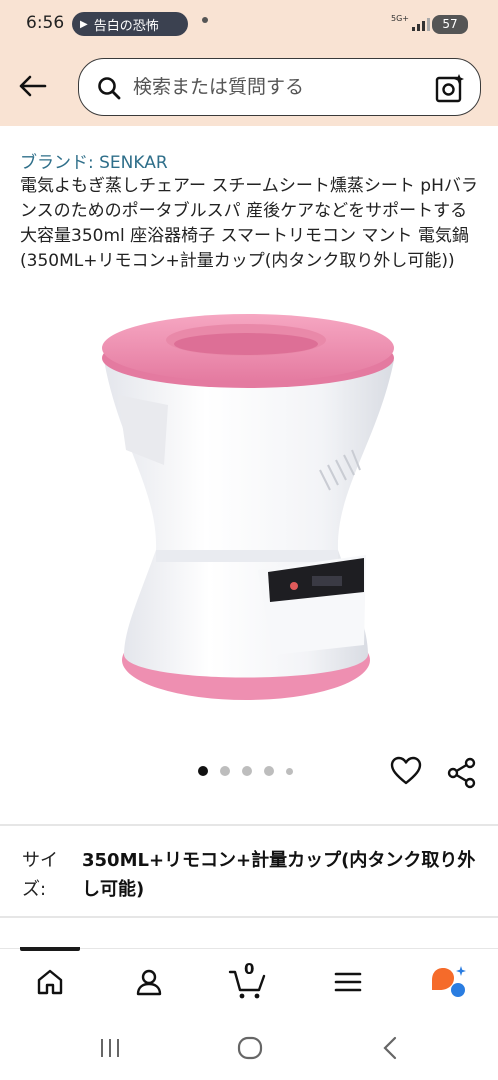  I want to click on size-label: サイズ:, so click(40, 875).